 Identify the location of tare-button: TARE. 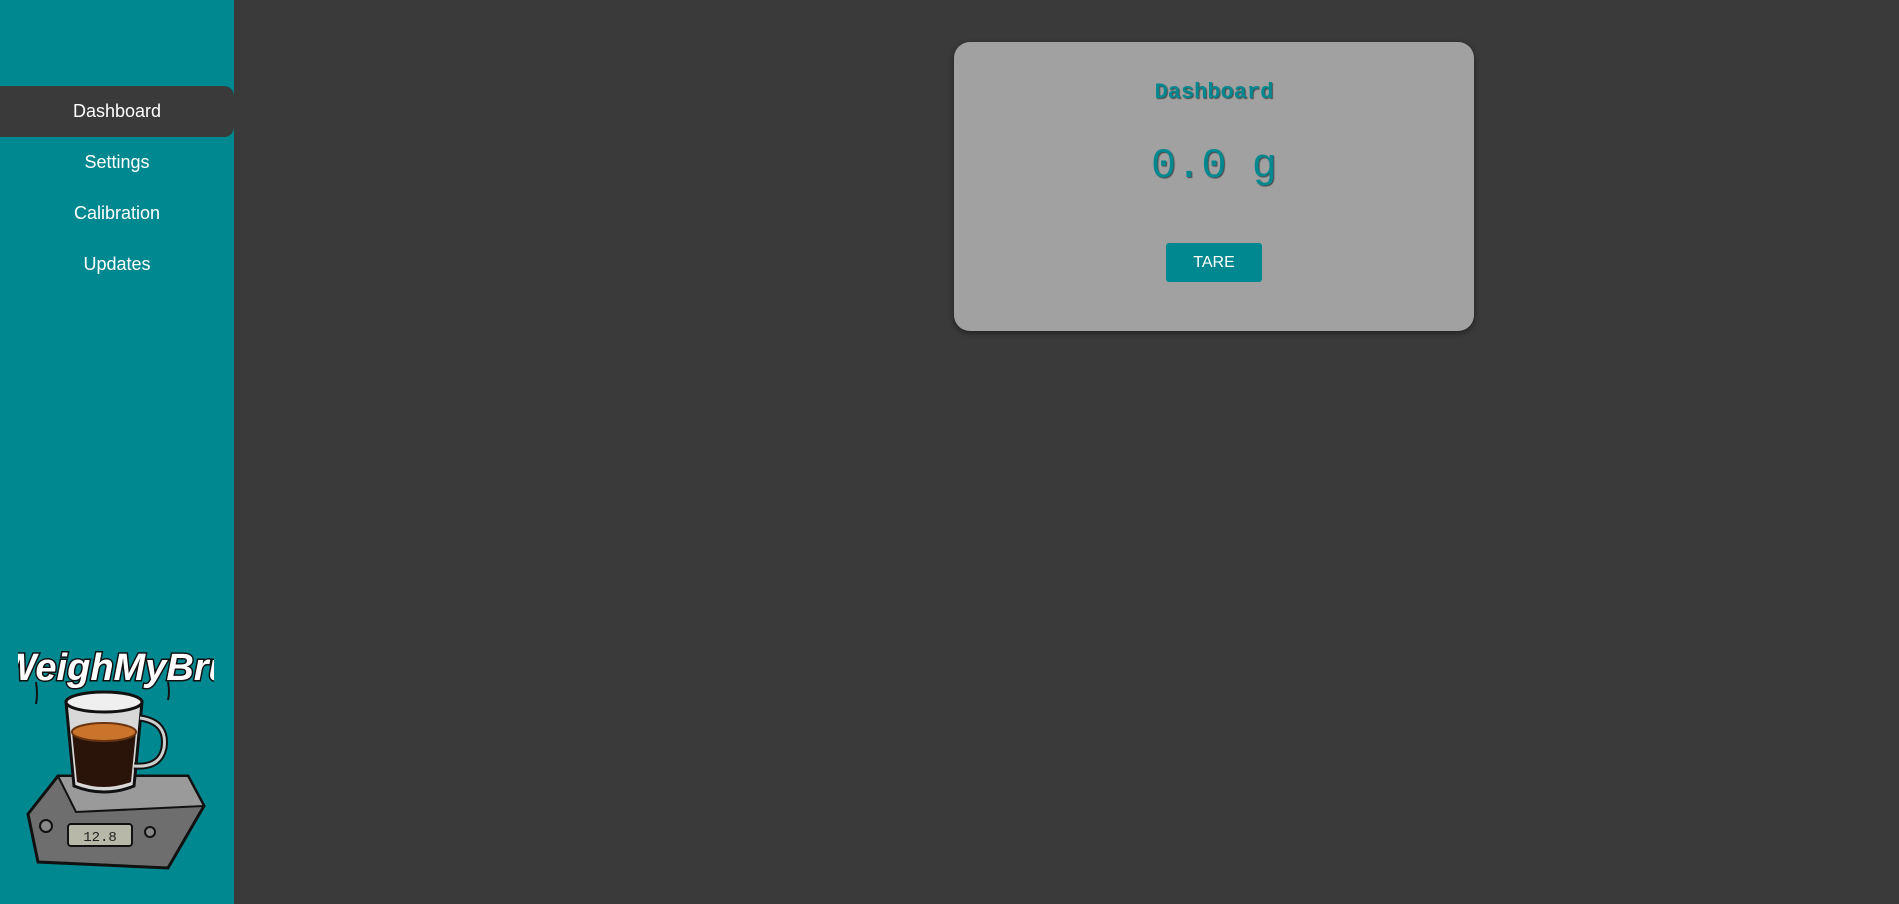
(1214, 262).